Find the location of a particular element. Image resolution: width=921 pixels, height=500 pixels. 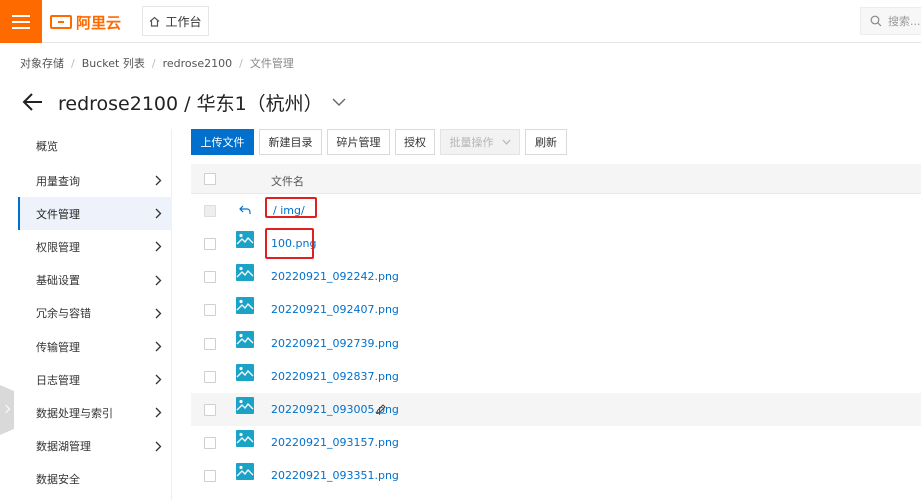

sidebar-item-8: 数据处理与索引 is located at coordinates (95, 412).